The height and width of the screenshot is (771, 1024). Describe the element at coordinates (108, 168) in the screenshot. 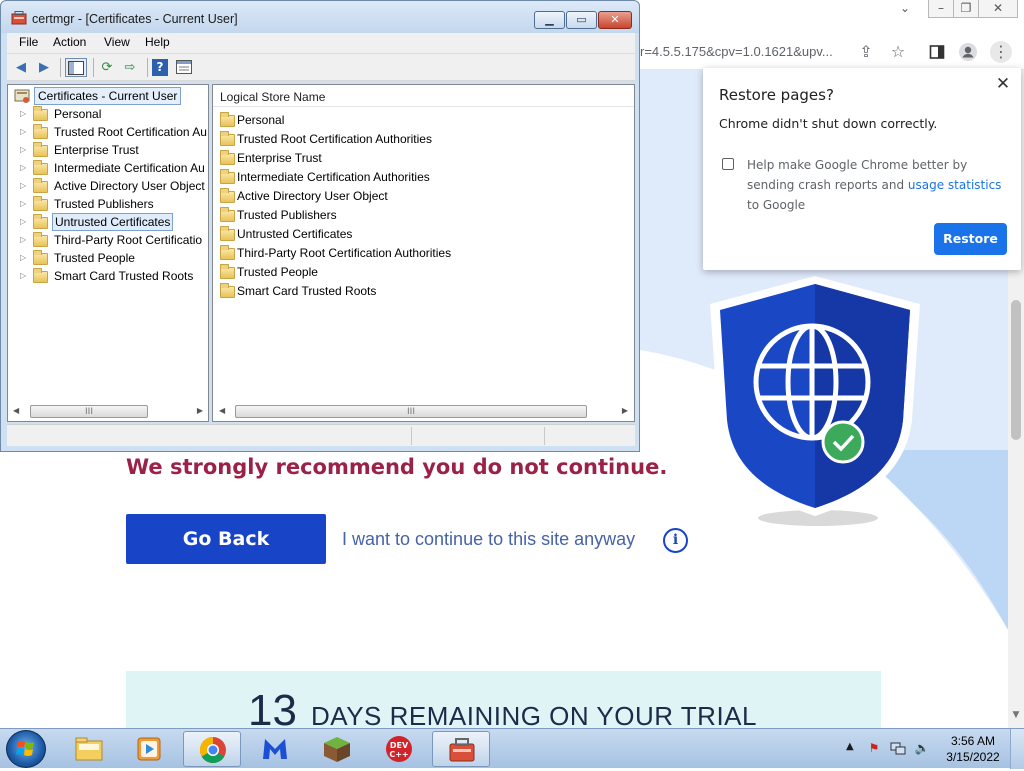

I see `tree-item: ▷ Intermediate Certification Au` at that location.